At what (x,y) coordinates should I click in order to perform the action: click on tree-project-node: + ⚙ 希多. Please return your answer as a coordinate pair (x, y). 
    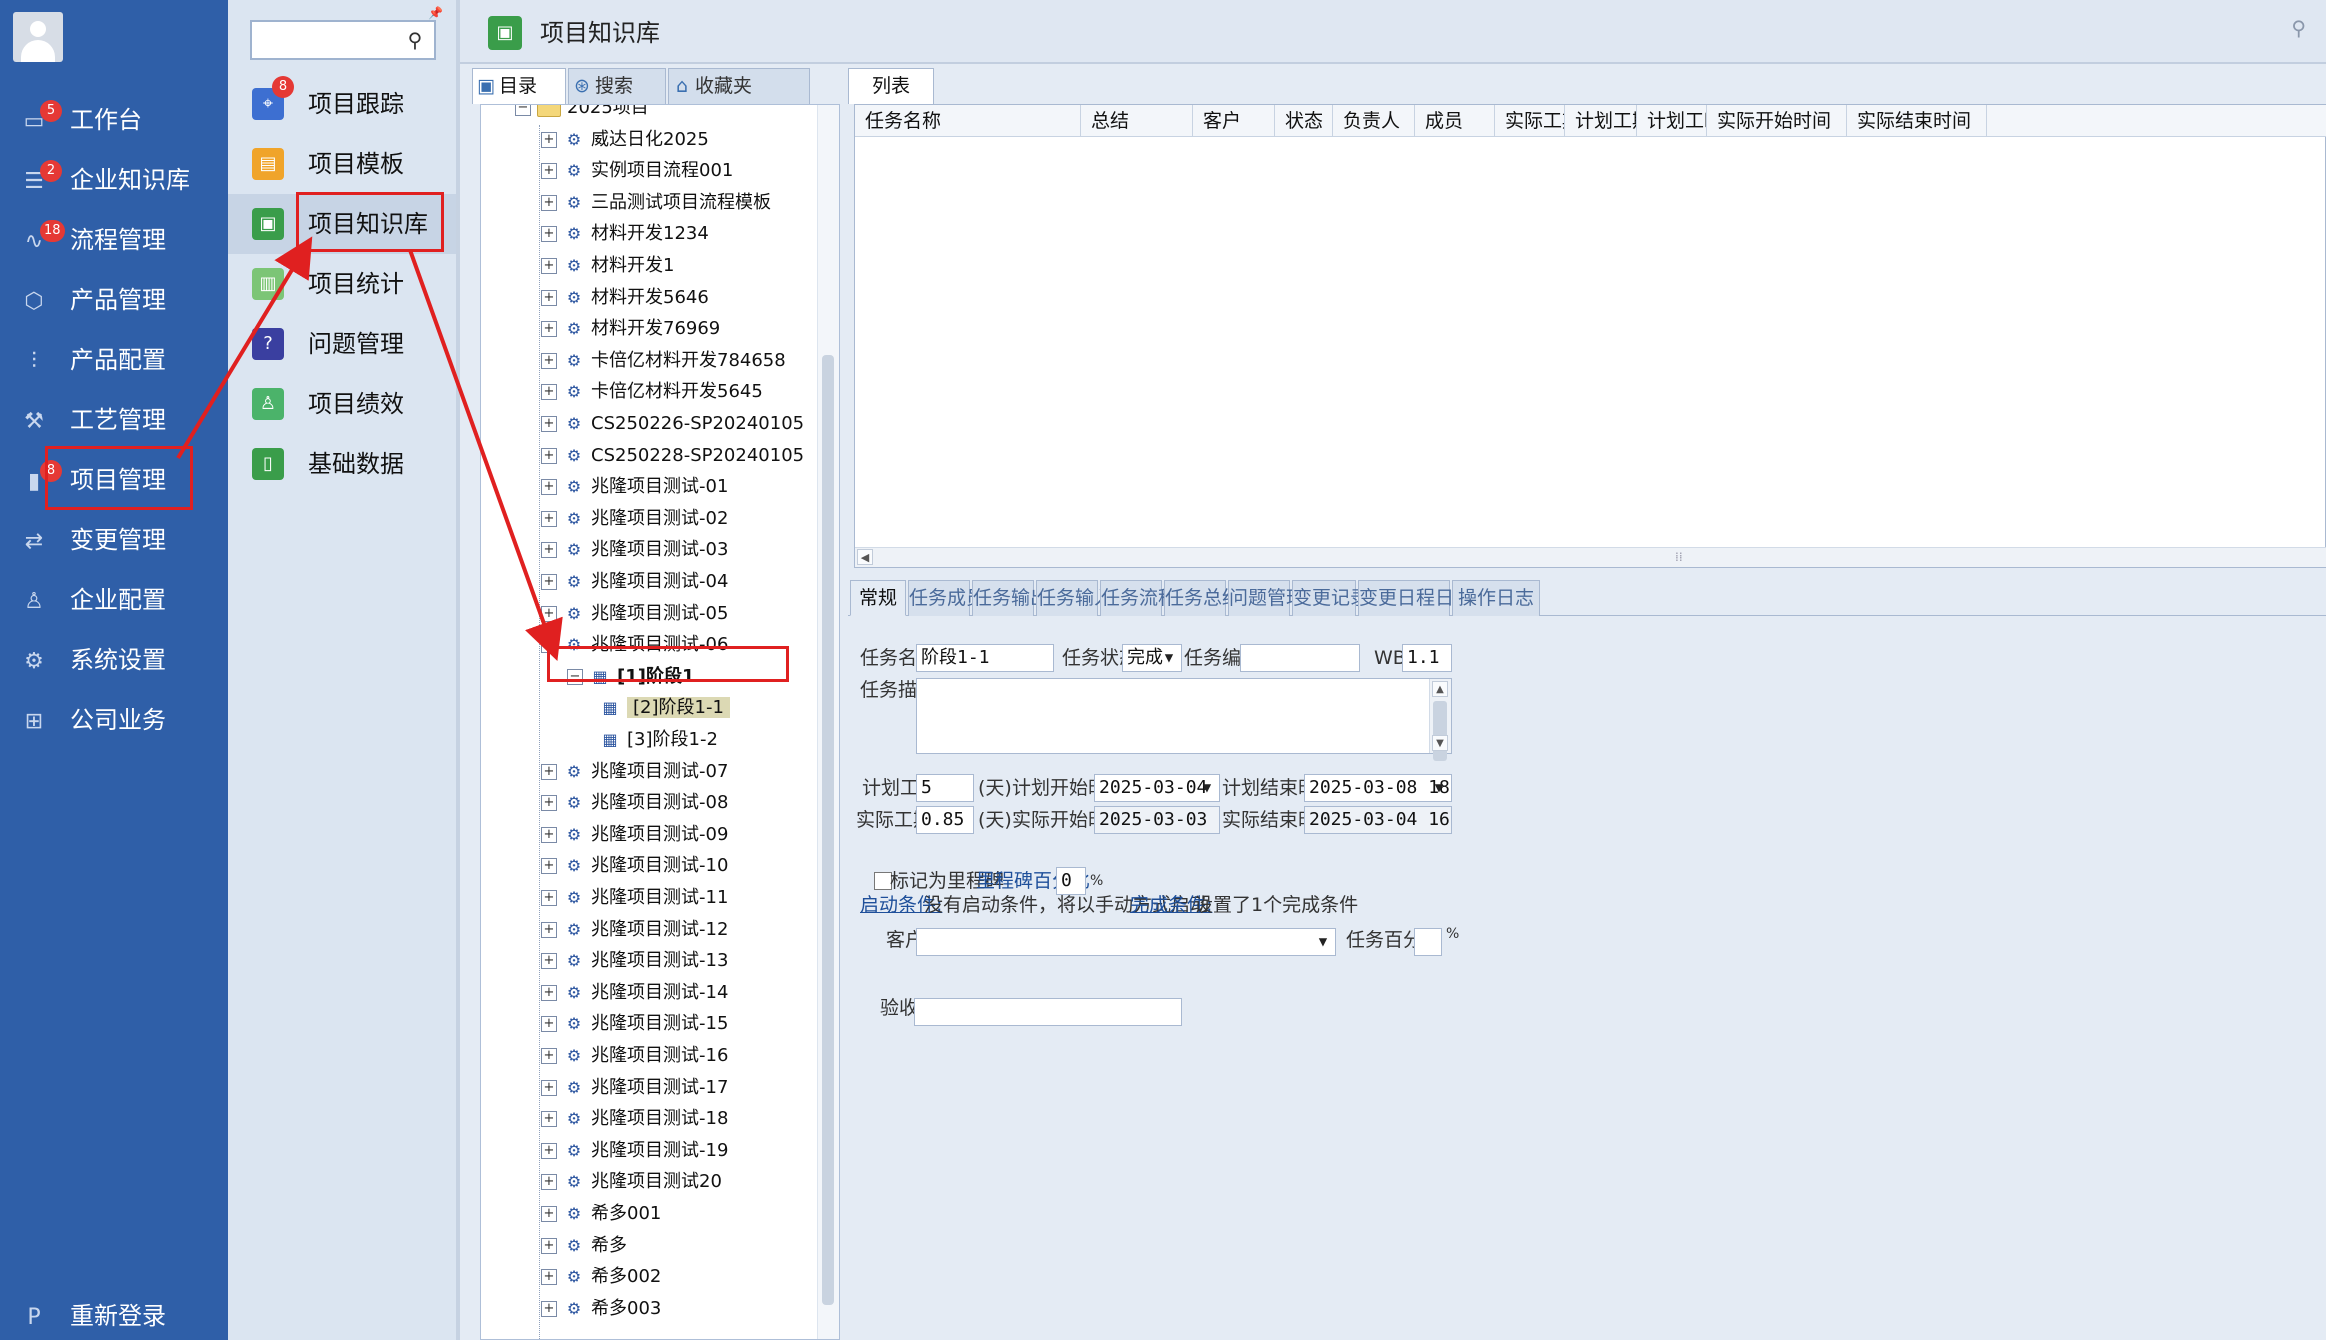
    Looking at the image, I should click on (584, 1246).